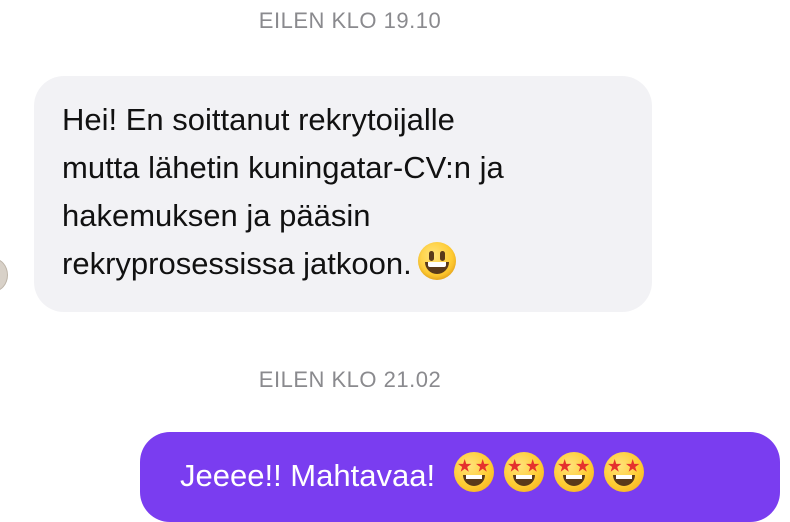 Image resolution: width=790 pixels, height=522 pixels. Describe the element at coordinates (436, 261) in the screenshot. I see `grinning-face-emoji-icon` at that location.